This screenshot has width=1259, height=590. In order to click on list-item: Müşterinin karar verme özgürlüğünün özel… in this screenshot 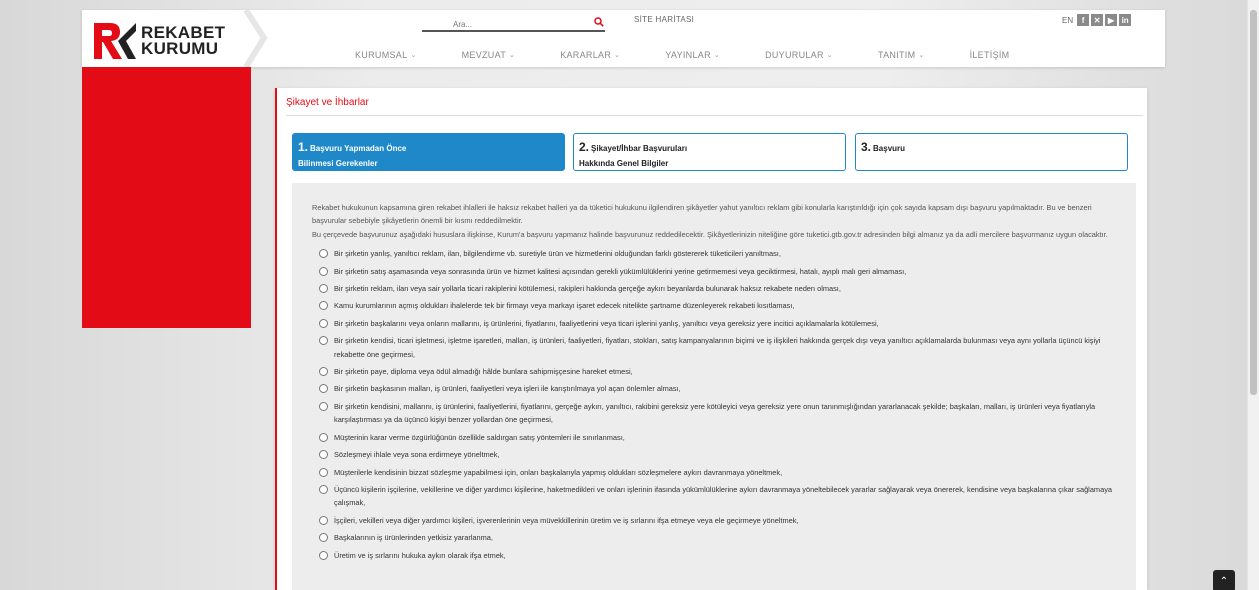, I will do `click(714, 437)`.